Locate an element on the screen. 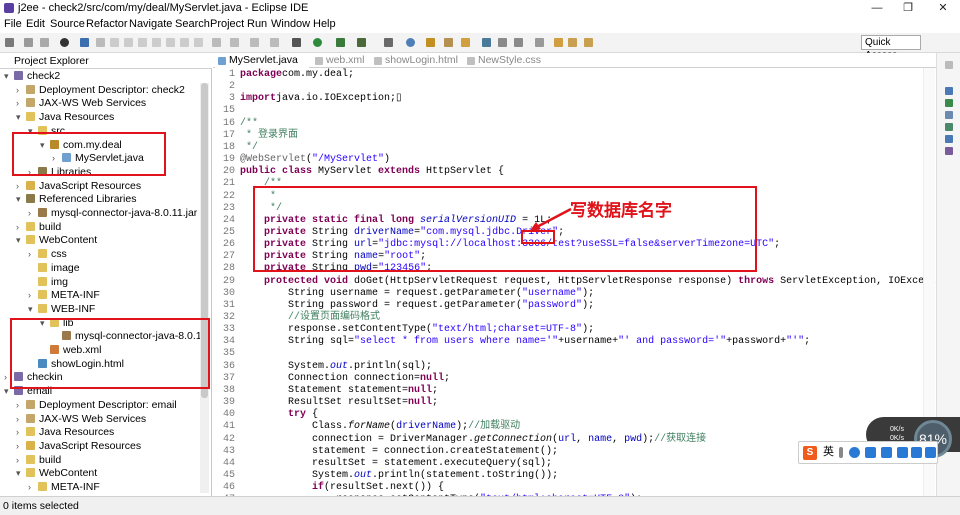 This screenshot has width=960, height=515. save-icon is located at coordinates (28, 42).